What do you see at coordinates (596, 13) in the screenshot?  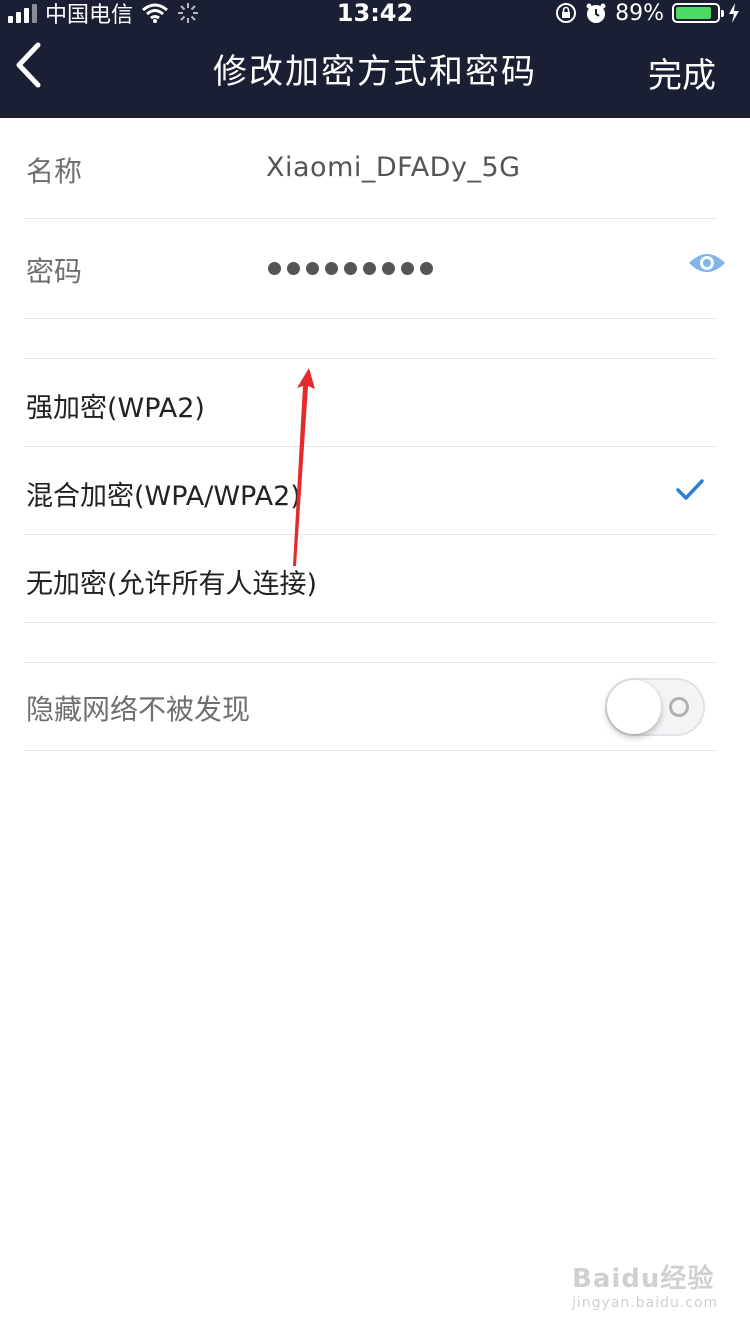 I see `alarm-icon` at bounding box center [596, 13].